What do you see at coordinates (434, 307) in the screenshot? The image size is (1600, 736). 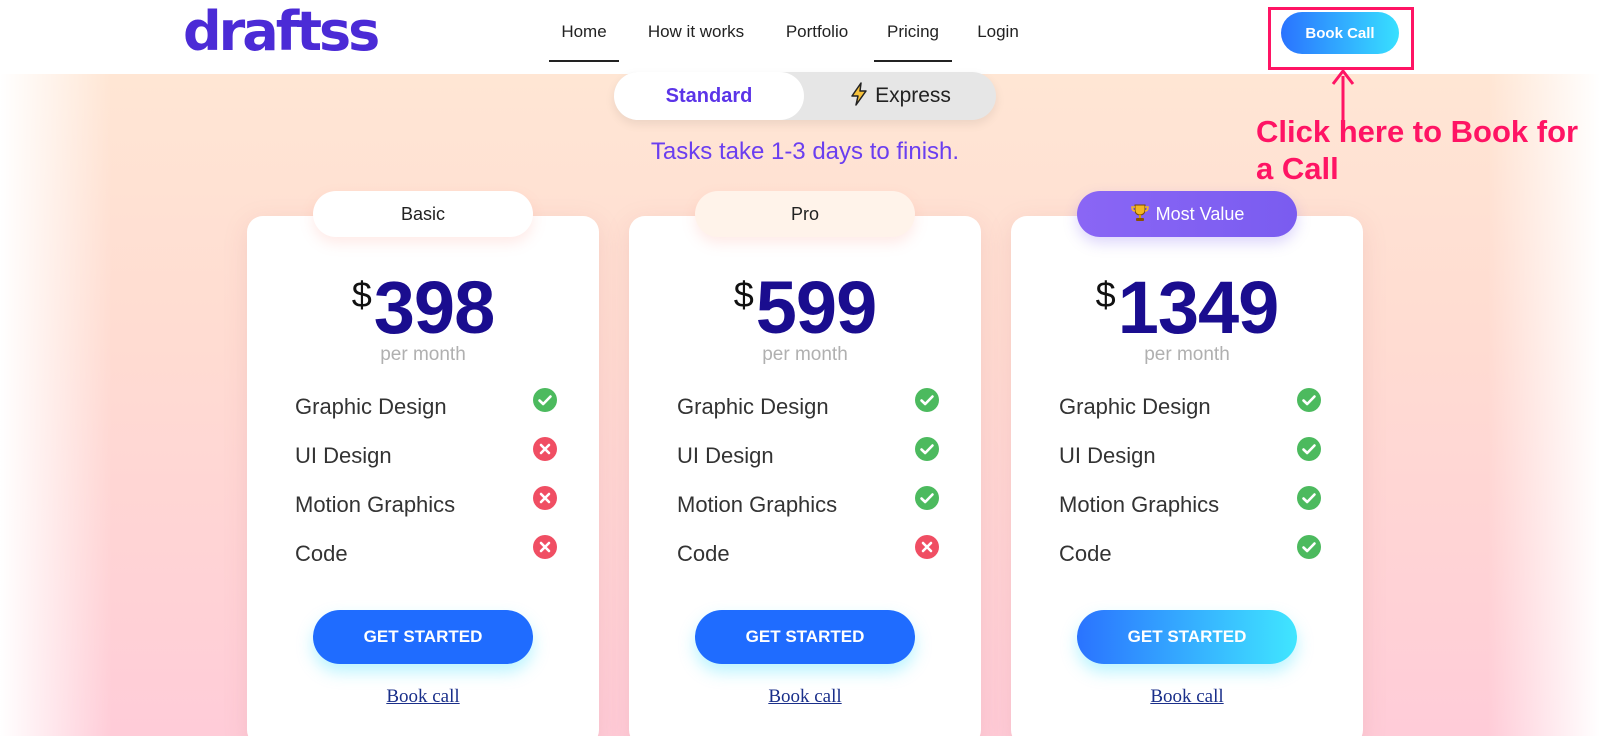 I see `price-amount: 398` at bounding box center [434, 307].